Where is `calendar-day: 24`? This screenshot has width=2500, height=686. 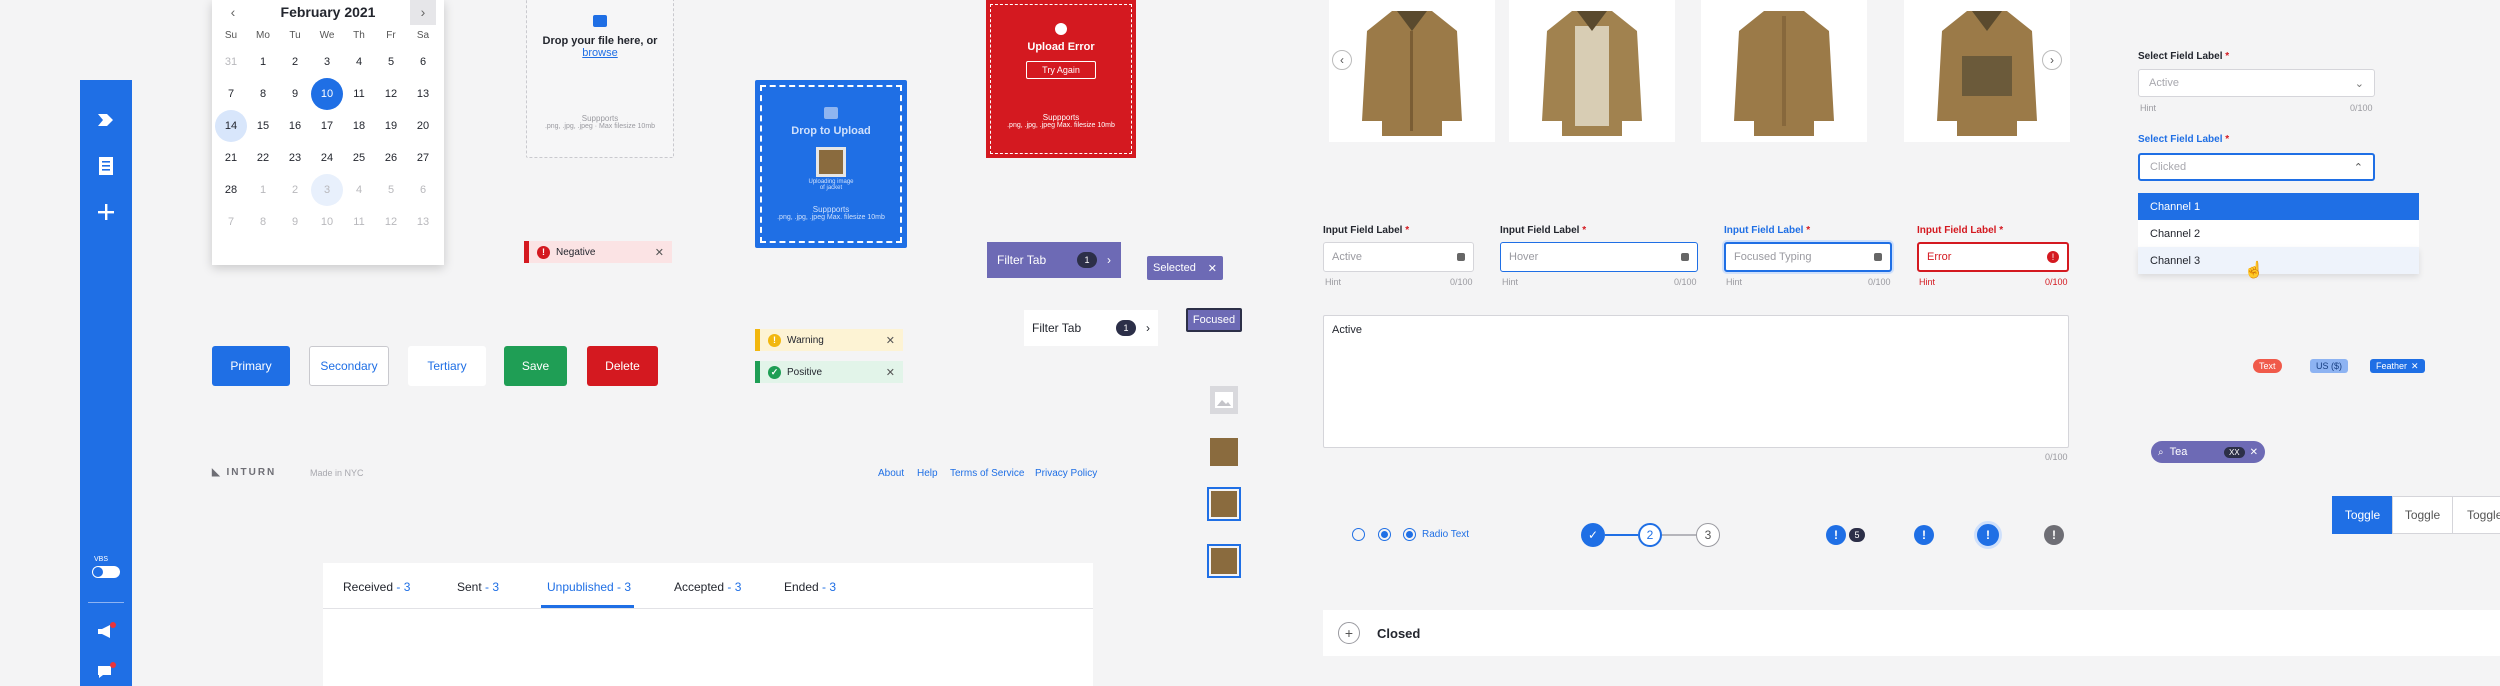
calendar-day: 24 is located at coordinates (327, 158).